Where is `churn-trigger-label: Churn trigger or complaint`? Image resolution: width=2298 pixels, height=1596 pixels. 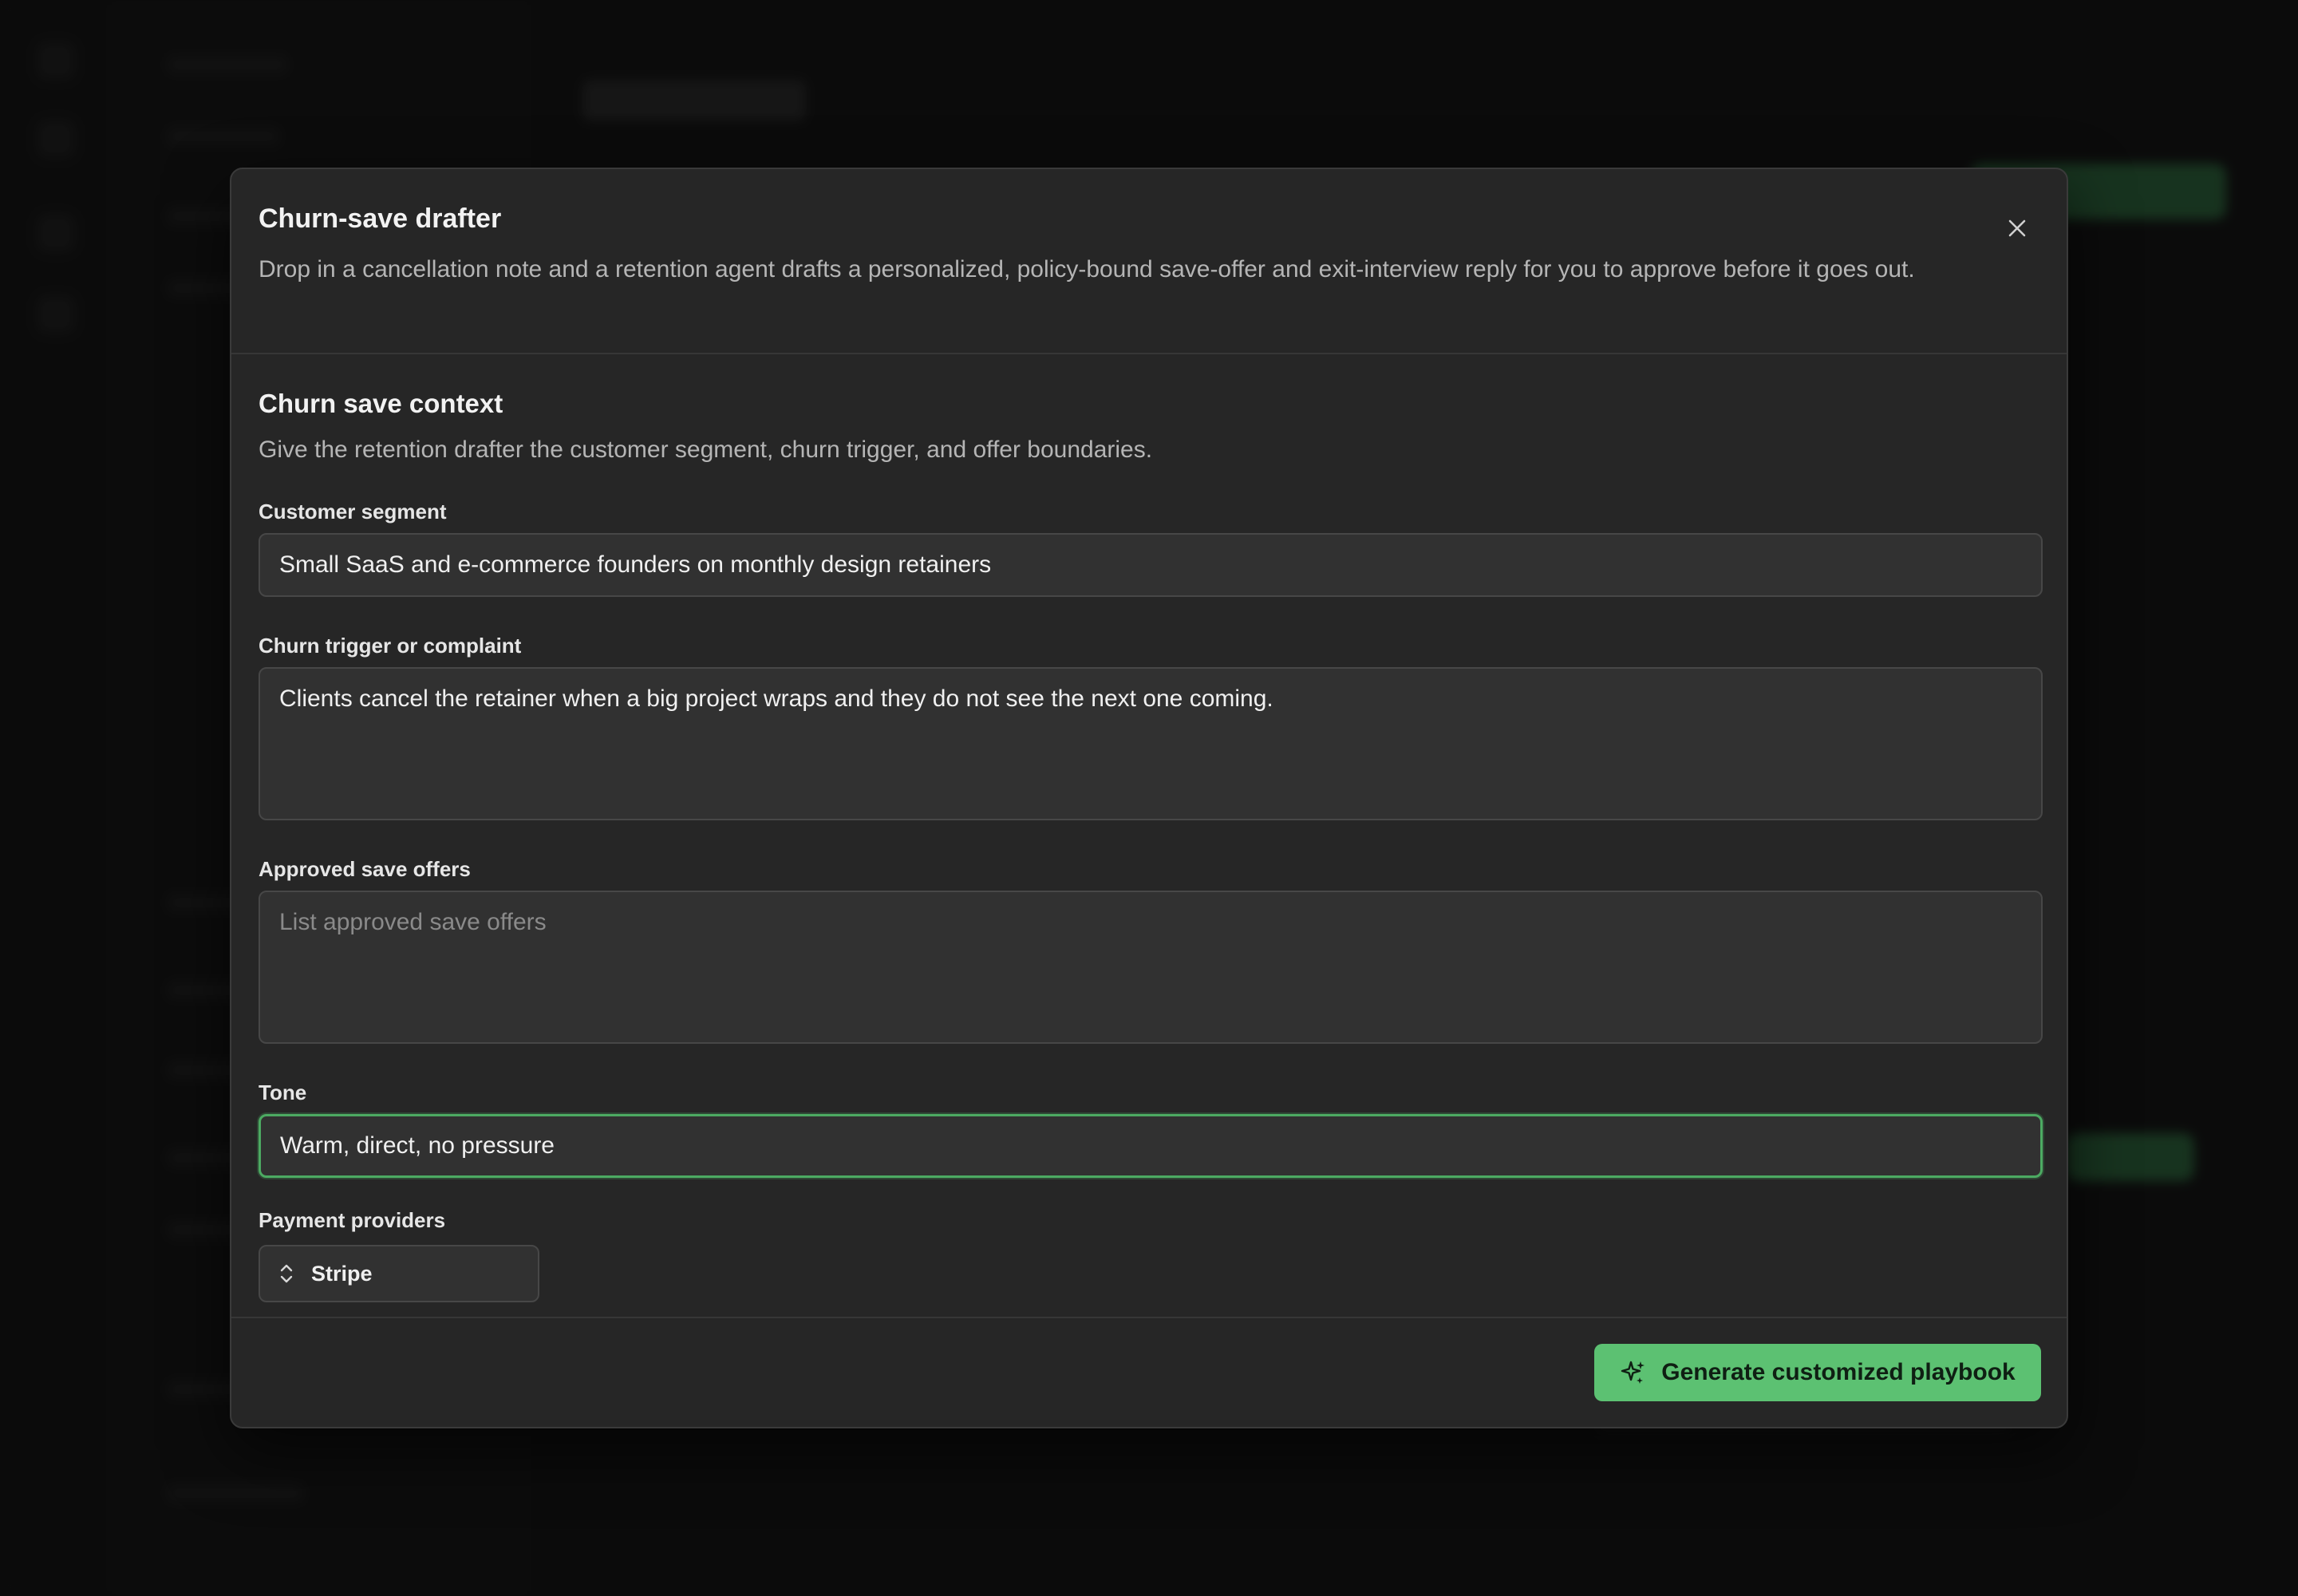
churn-trigger-label: Churn trigger or complaint is located at coordinates (391, 646).